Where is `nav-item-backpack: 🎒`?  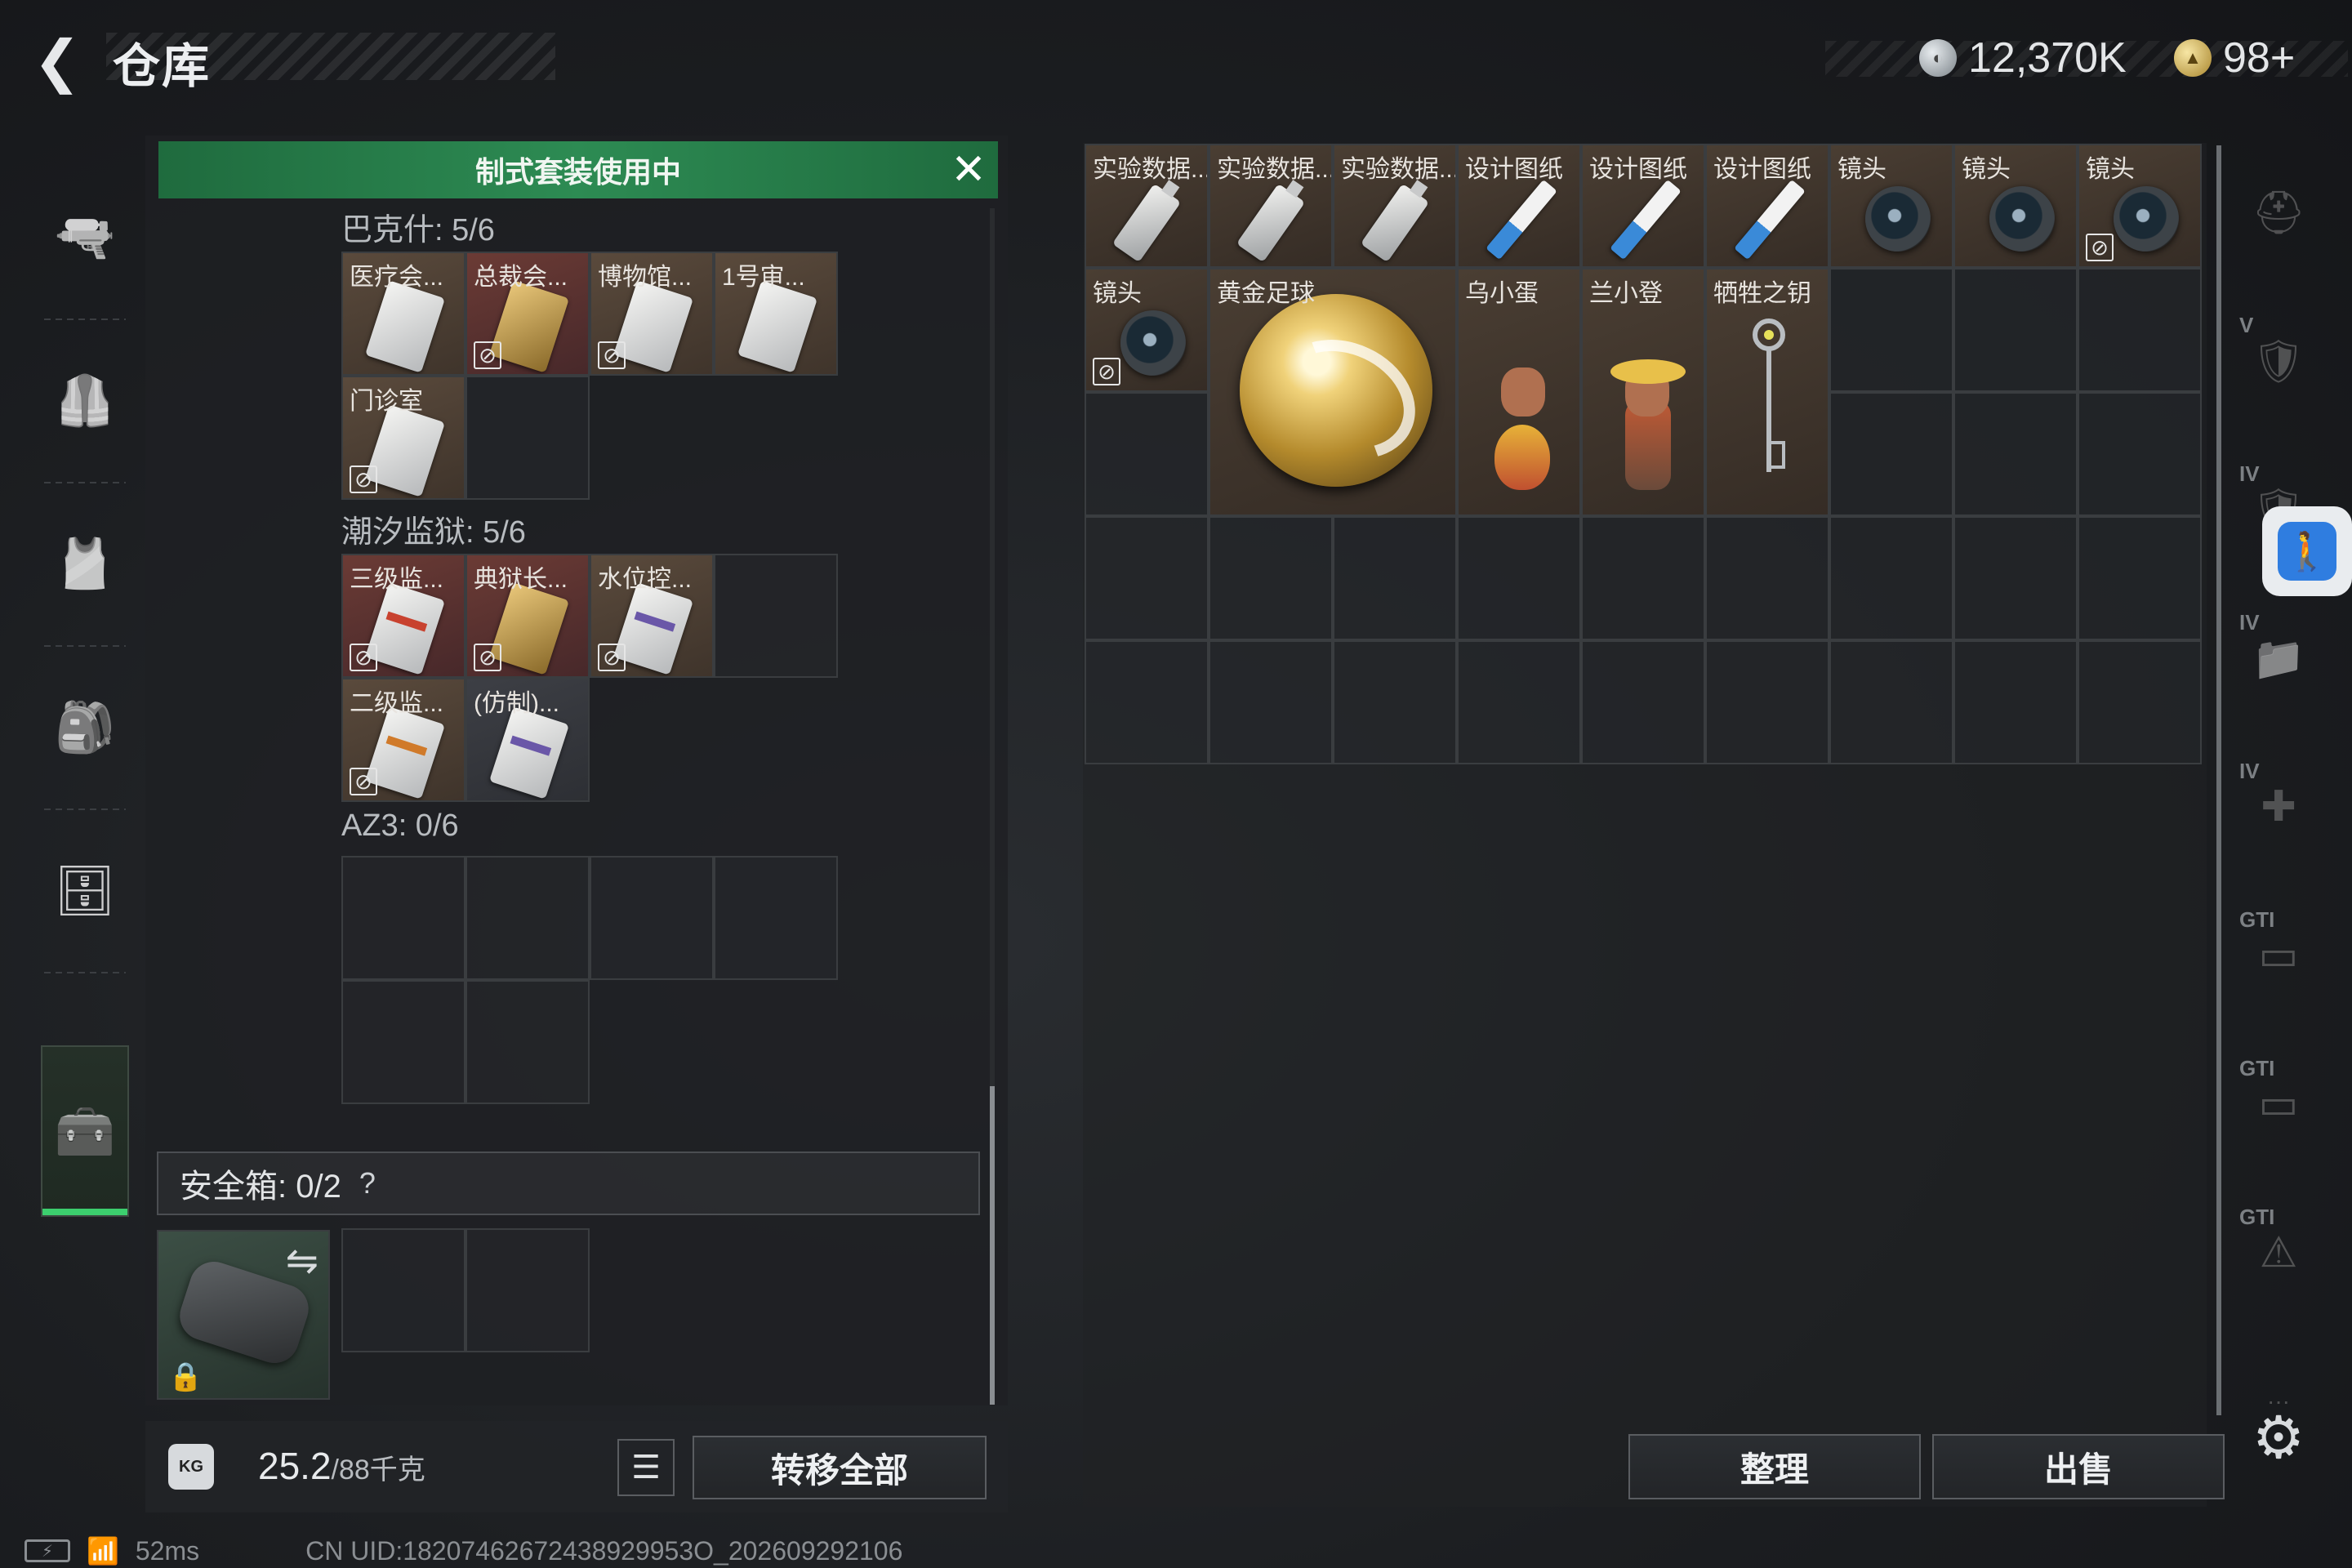
nav-item-backpack: 🎒 is located at coordinates (85, 726).